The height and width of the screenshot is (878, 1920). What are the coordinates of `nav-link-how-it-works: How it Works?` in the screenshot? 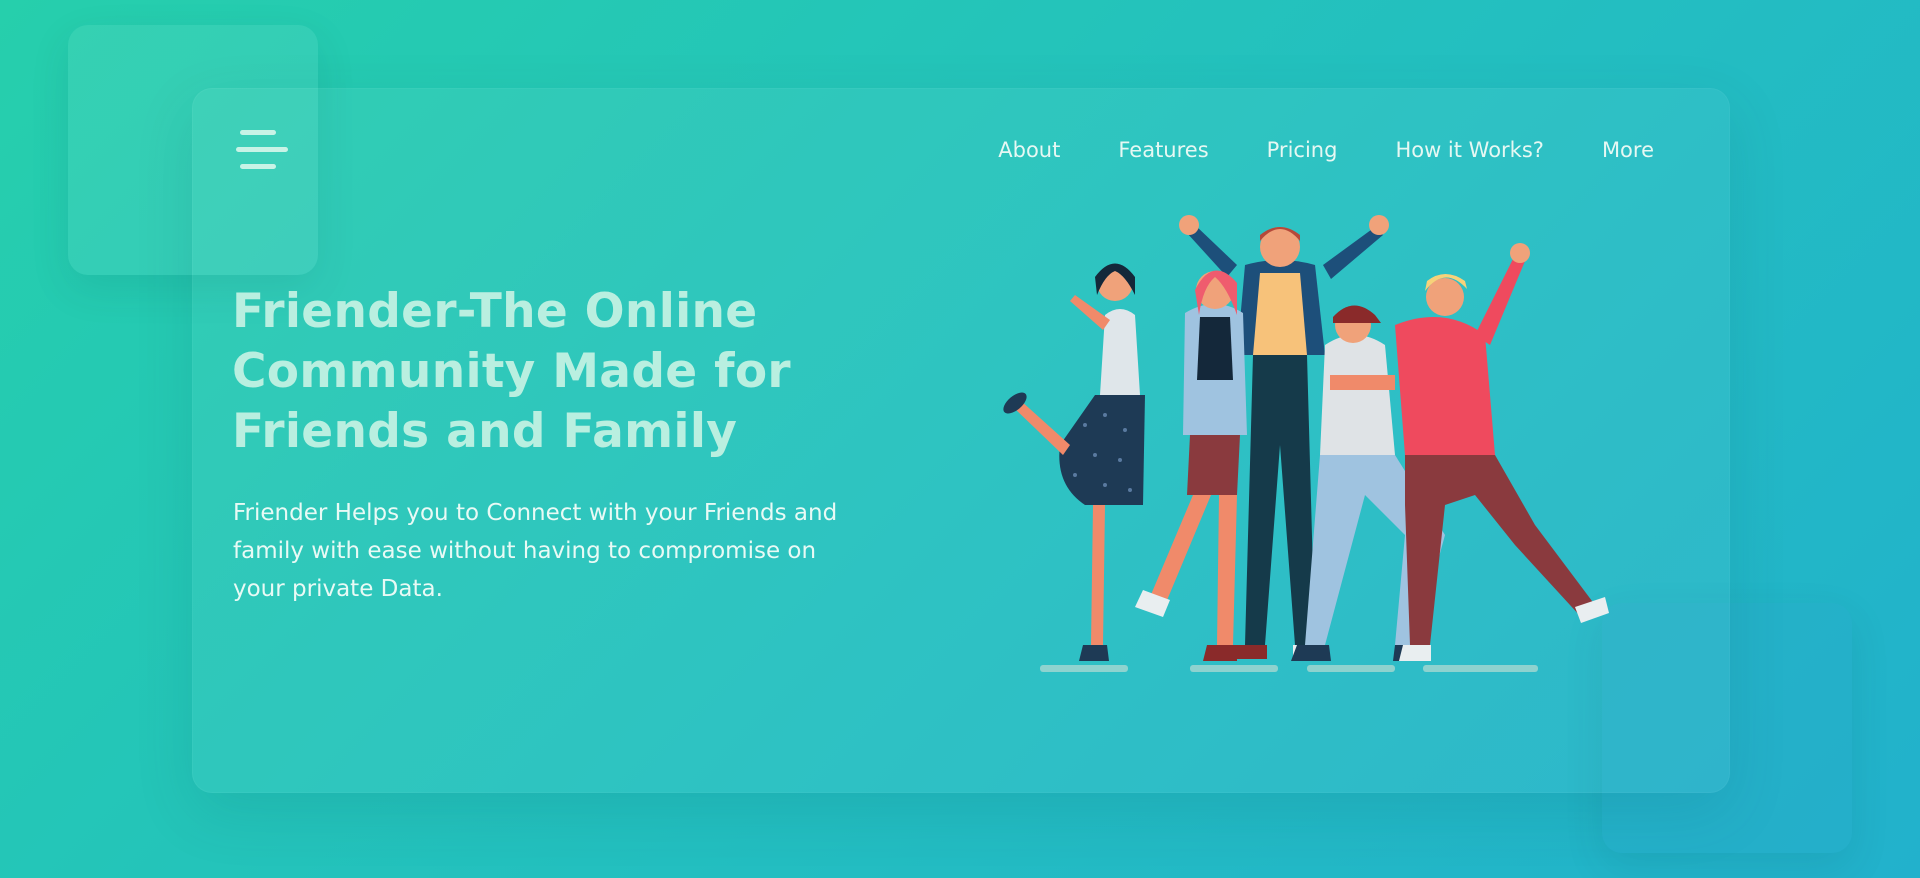 It's located at (1469, 150).